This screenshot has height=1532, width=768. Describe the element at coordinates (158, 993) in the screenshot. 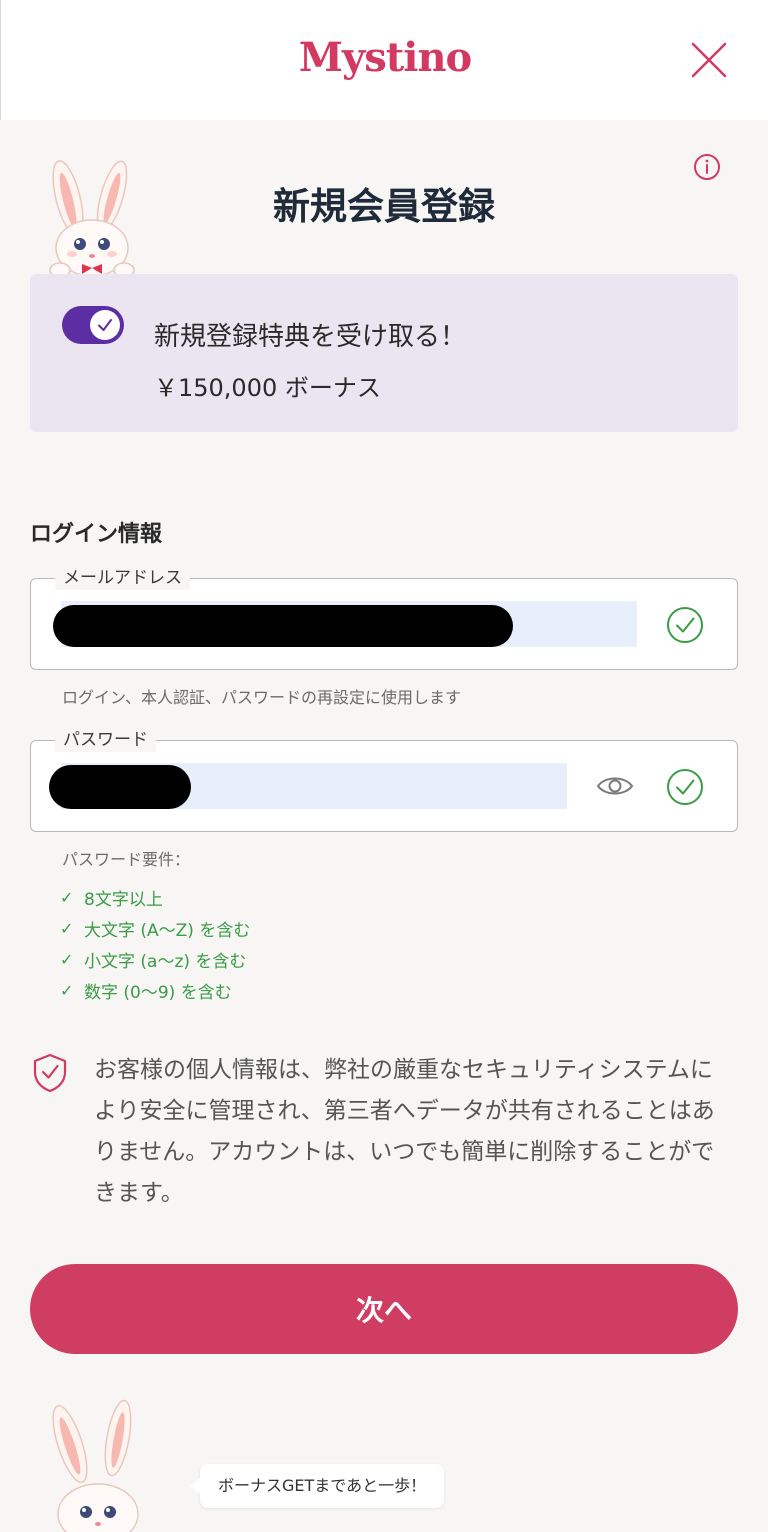

I see `requirement-text: 数字 (0〜9) を含む` at that location.